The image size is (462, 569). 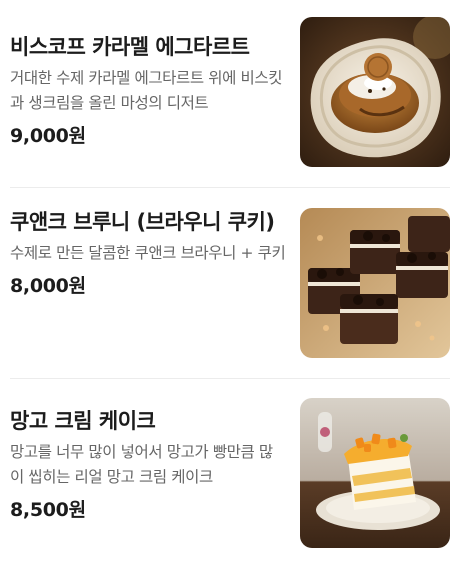 I want to click on menu-item-name: 비스코프 카라멜 에그타르트, so click(x=130, y=47).